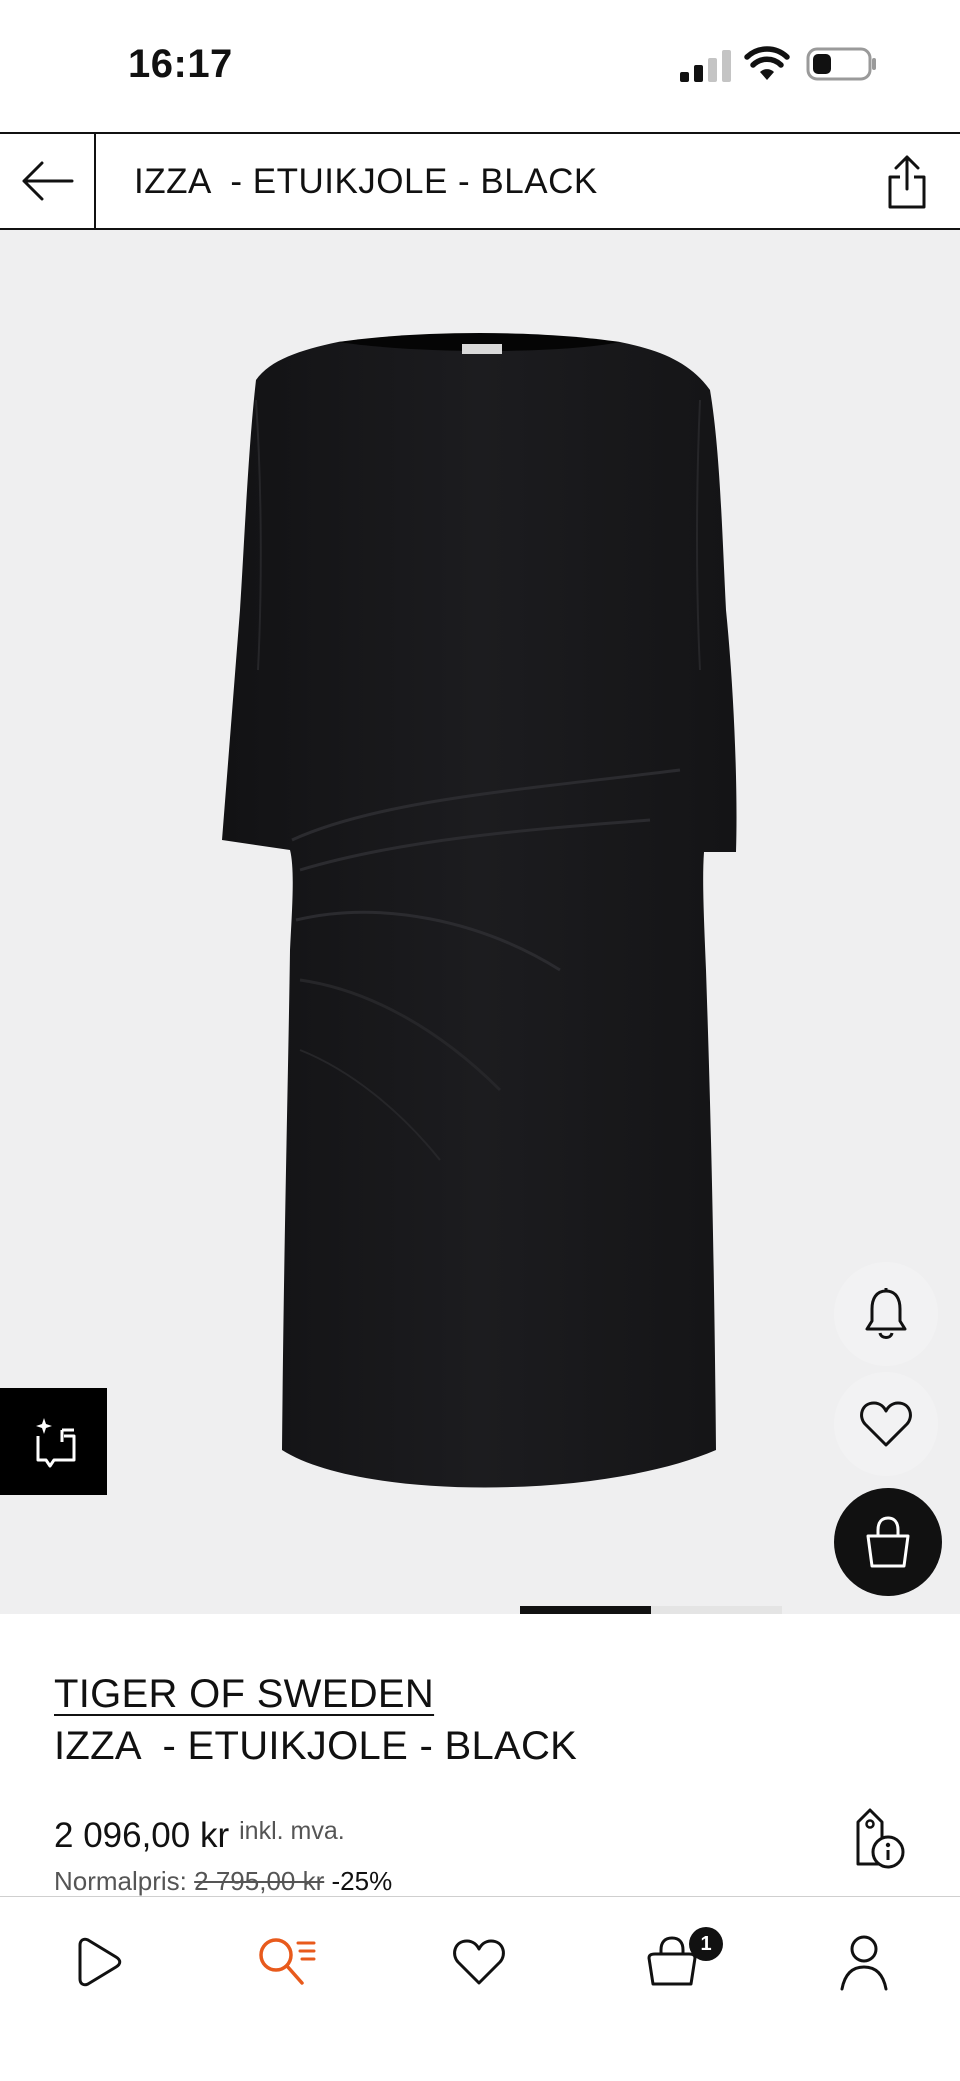  What do you see at coordinates (706, 1944) in the screenshot?
I see `bag-count-badge: 1` at bounding box center [706, 1944].